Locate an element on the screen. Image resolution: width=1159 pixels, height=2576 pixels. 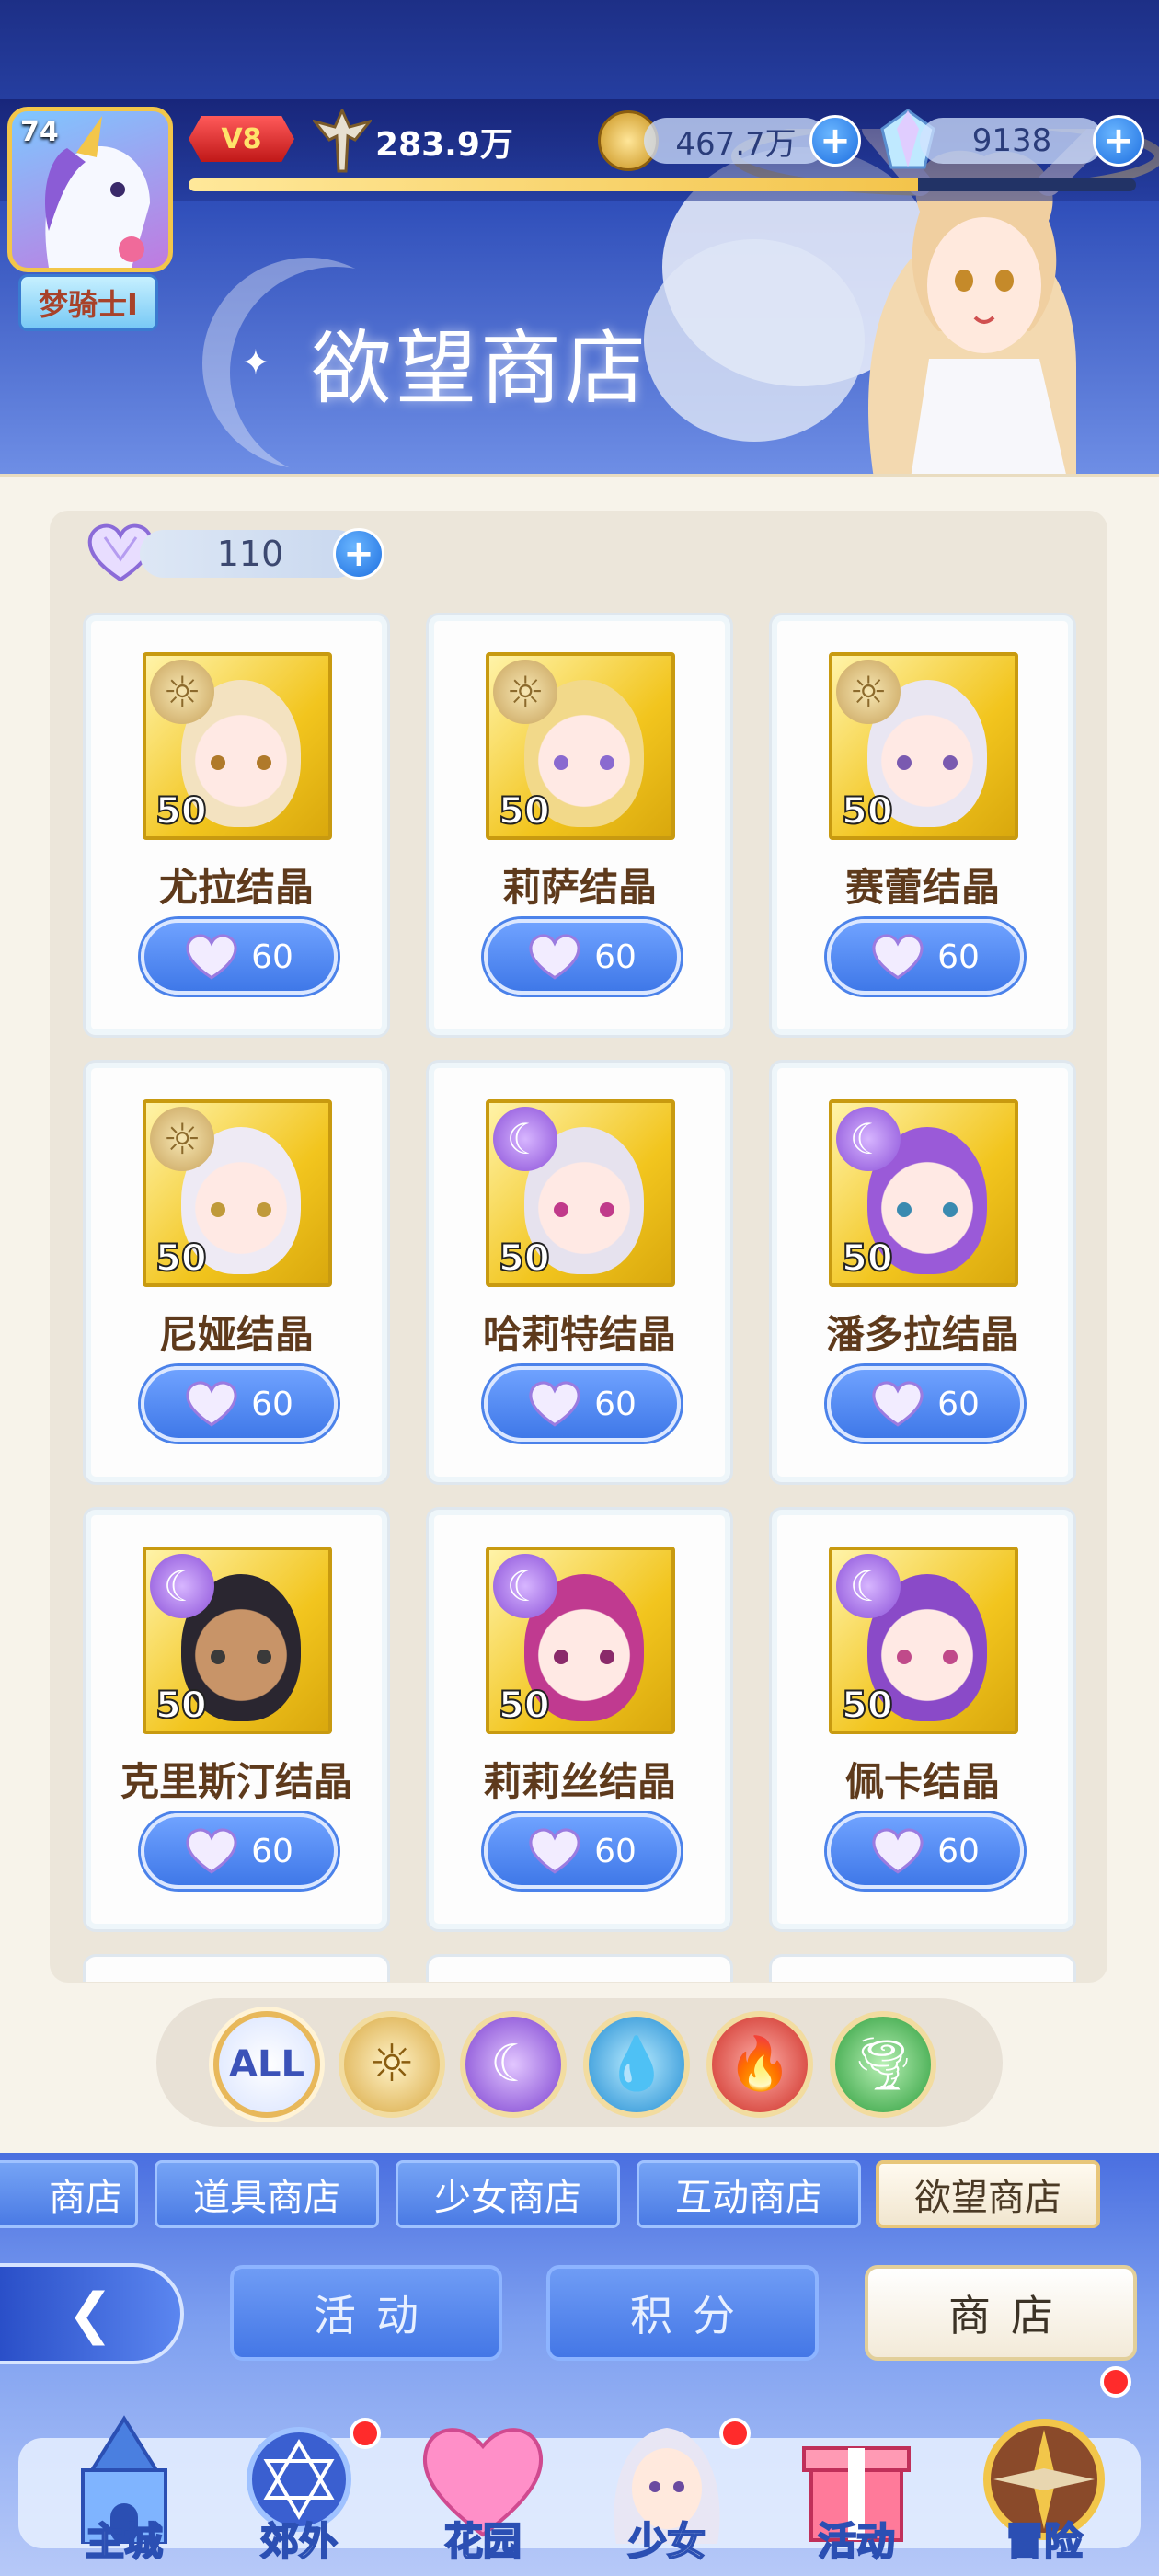
back-button: ❮ is located at coordinates (92, 2313).